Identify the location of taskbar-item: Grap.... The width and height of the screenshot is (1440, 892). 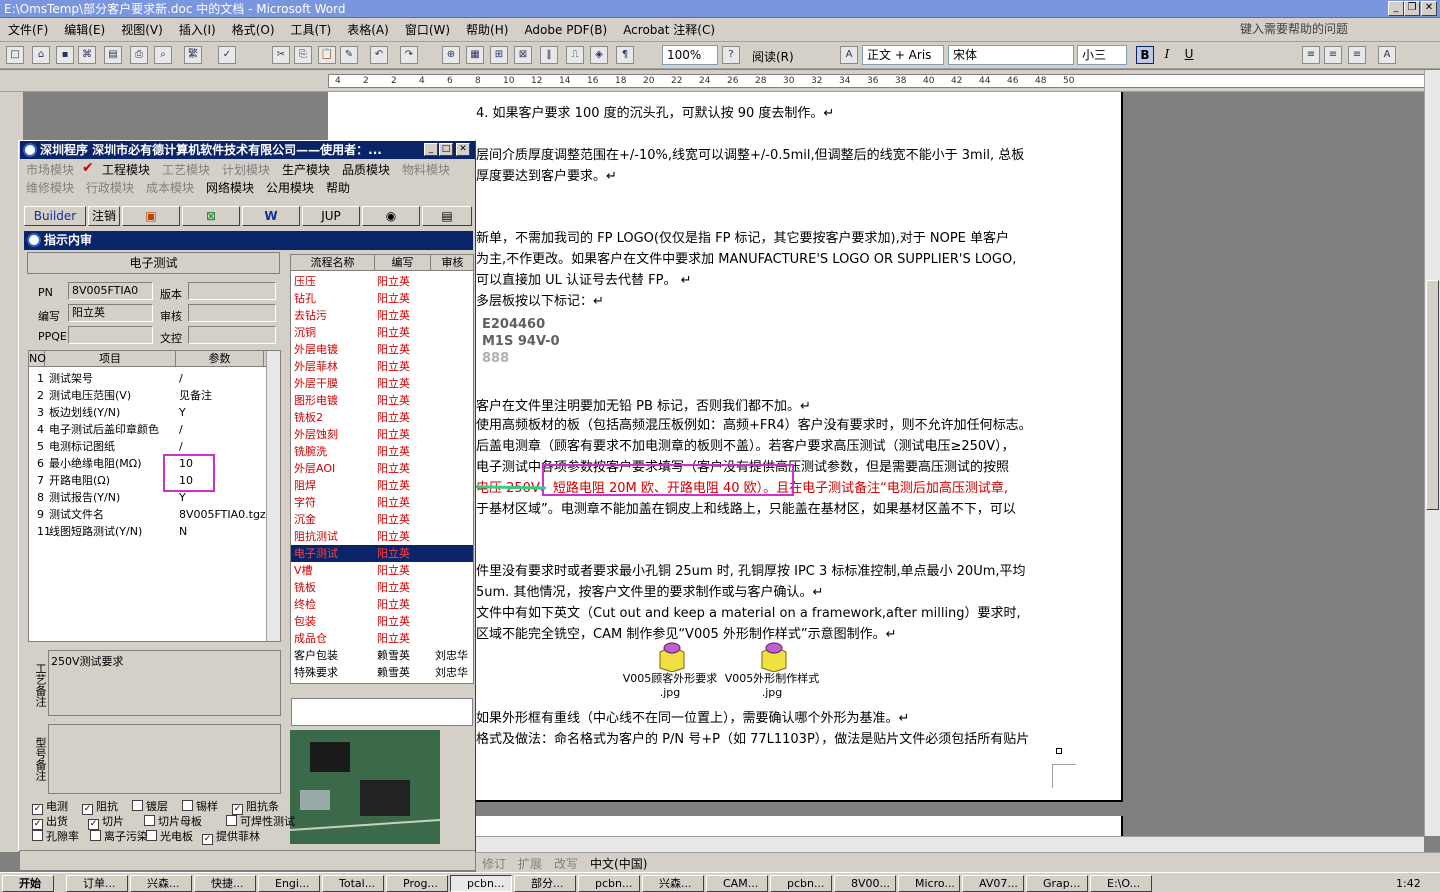
(1057, 883).